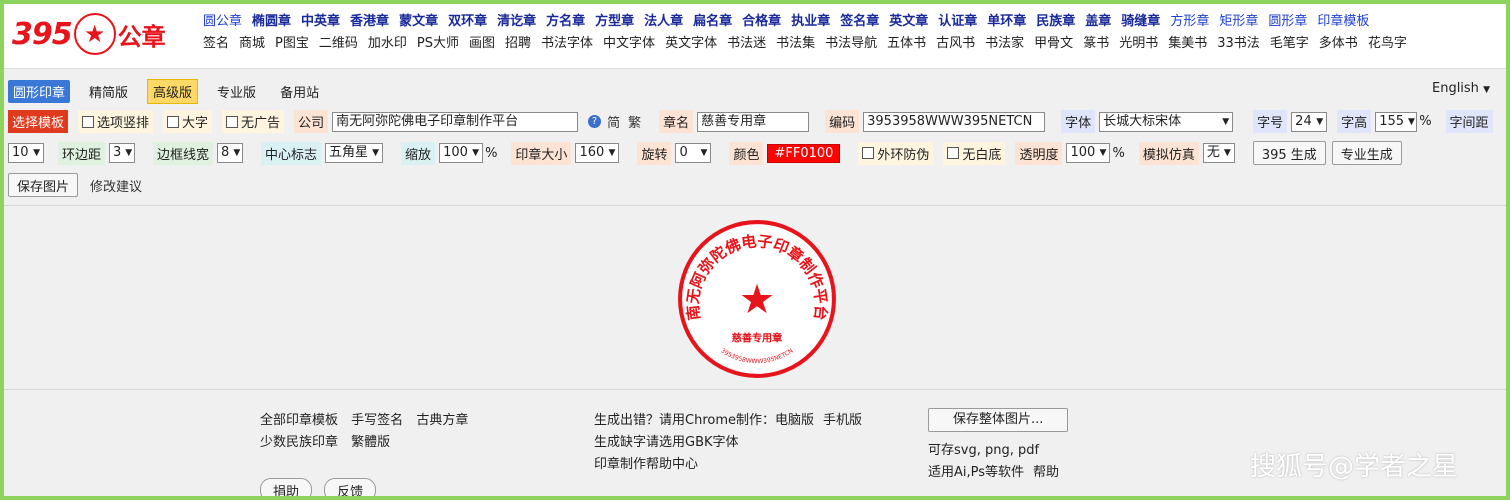 The width and height of the screenshot is (1510, 500). I want to click on nav-secondary-item: 签名, so click(216, 41).